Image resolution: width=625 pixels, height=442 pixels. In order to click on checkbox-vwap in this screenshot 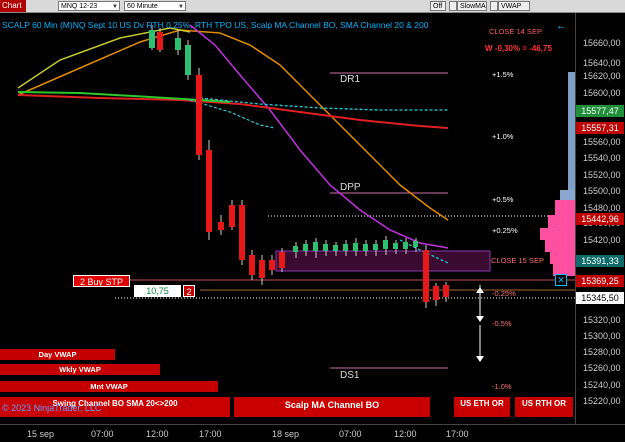, I will do `click(494, 6)`.